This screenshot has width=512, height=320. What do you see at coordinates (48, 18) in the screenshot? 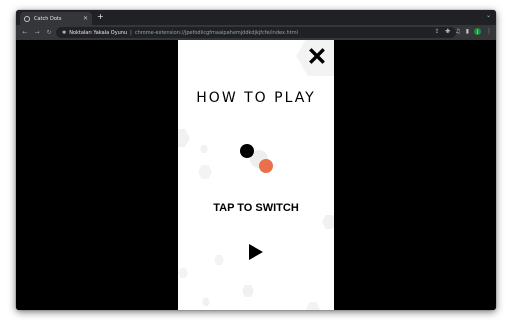
I see `tab-title: Catch Dots` at bounding box center [48, 18].